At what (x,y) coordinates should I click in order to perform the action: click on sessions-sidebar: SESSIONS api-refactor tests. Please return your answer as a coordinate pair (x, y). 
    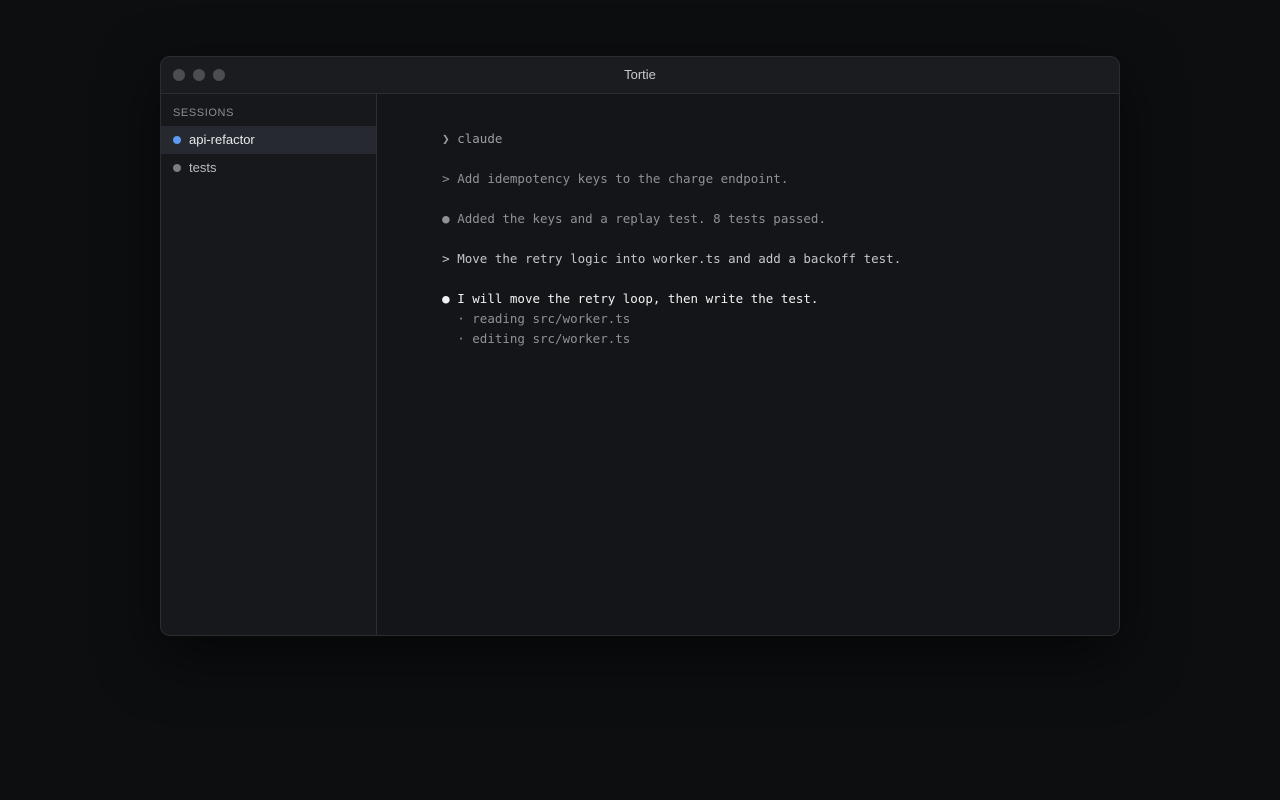
    Looking at the image, I should click on (269, 364).